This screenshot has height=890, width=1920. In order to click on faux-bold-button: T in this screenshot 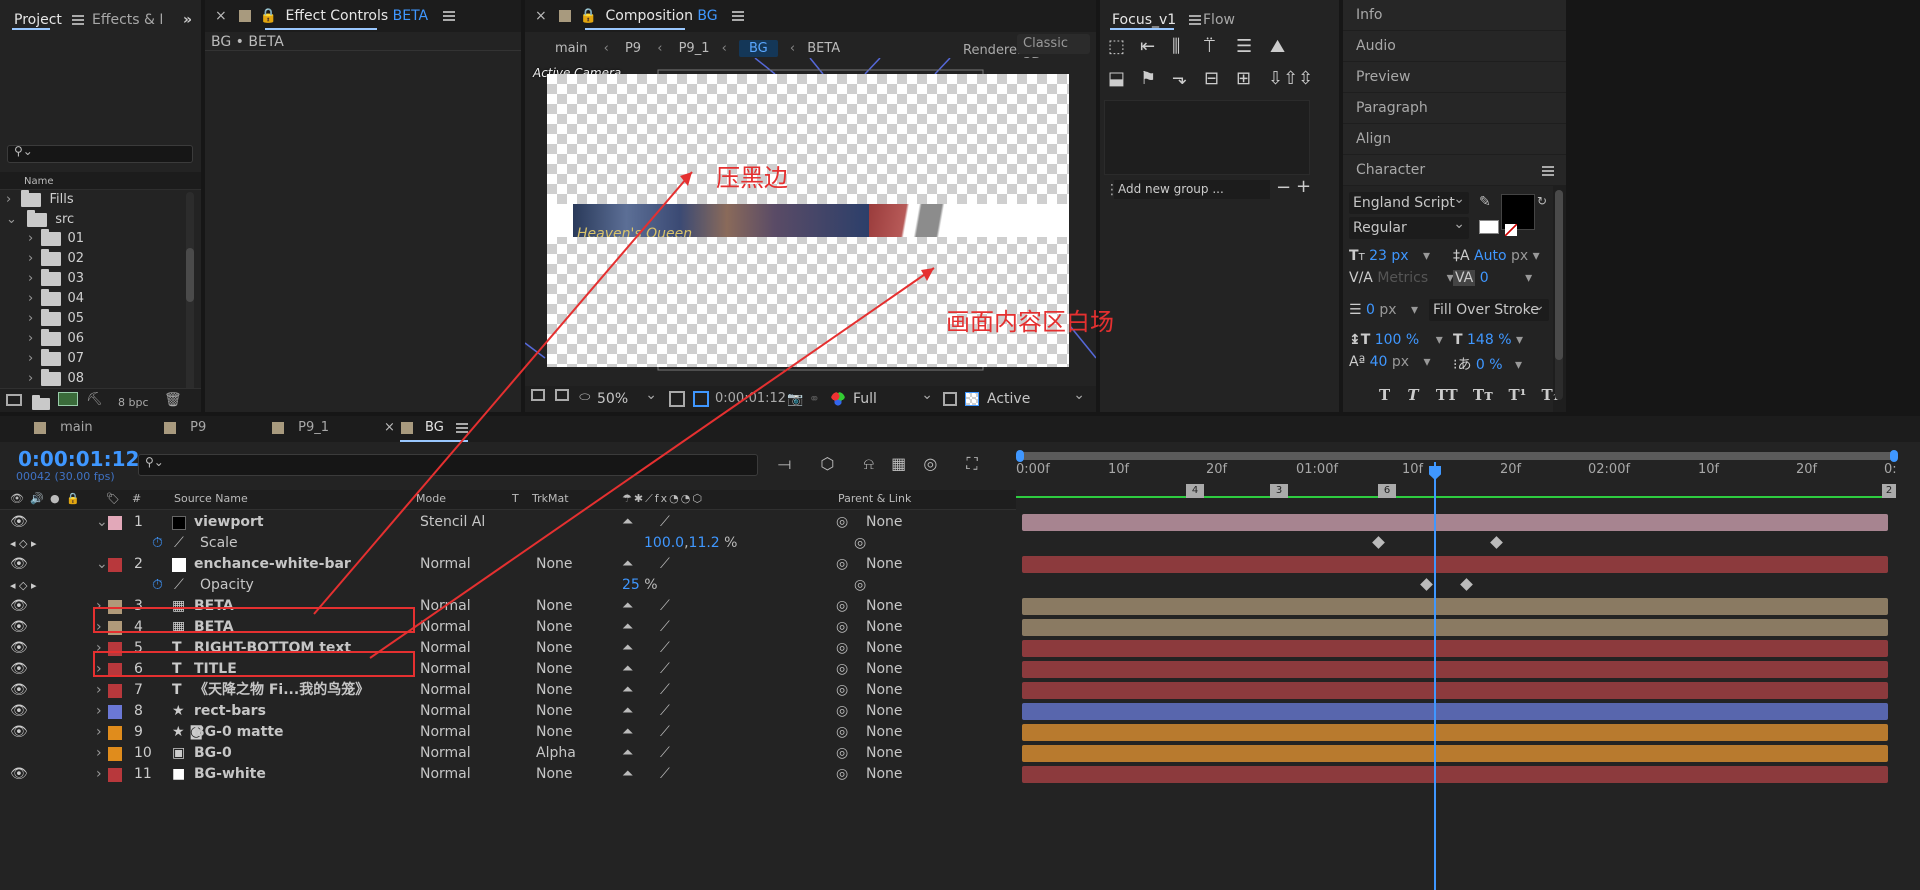, I will do `click(1384, 395)`.